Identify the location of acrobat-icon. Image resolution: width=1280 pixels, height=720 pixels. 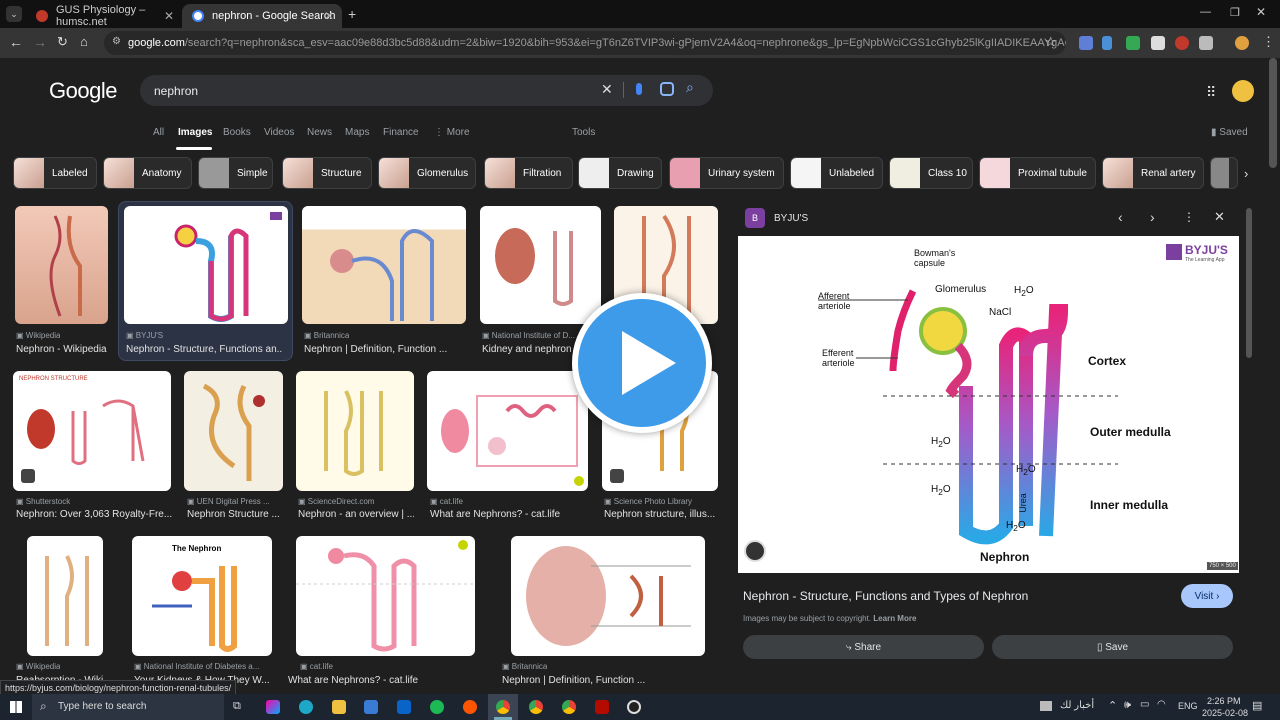
(602, 707).